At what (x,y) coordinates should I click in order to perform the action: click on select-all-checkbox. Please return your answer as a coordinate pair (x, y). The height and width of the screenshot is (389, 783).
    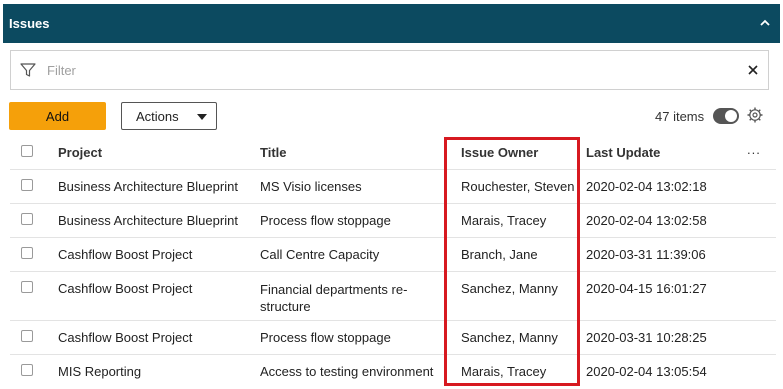
    Looking at the image, I should click on (27, 151).